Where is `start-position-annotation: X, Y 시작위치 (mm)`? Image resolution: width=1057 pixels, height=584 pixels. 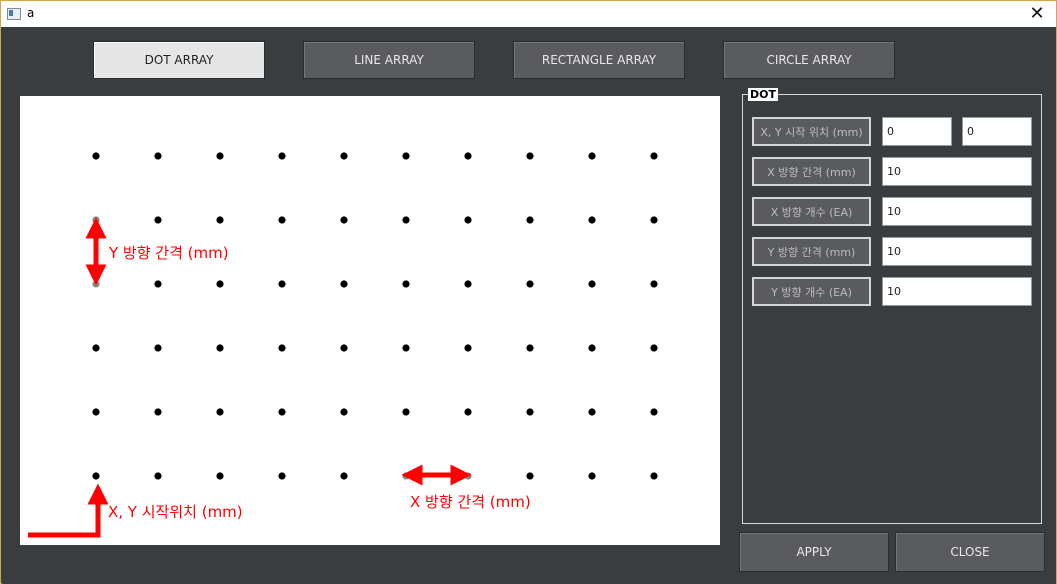 start-position-annotation: X, Y 시작위치 (mm) is located at coordinates (175, 512).